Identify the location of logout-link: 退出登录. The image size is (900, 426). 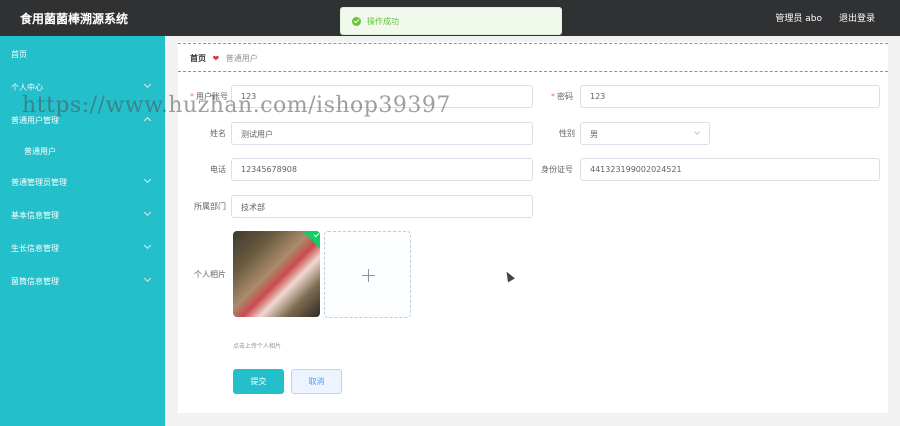
(857, 17).